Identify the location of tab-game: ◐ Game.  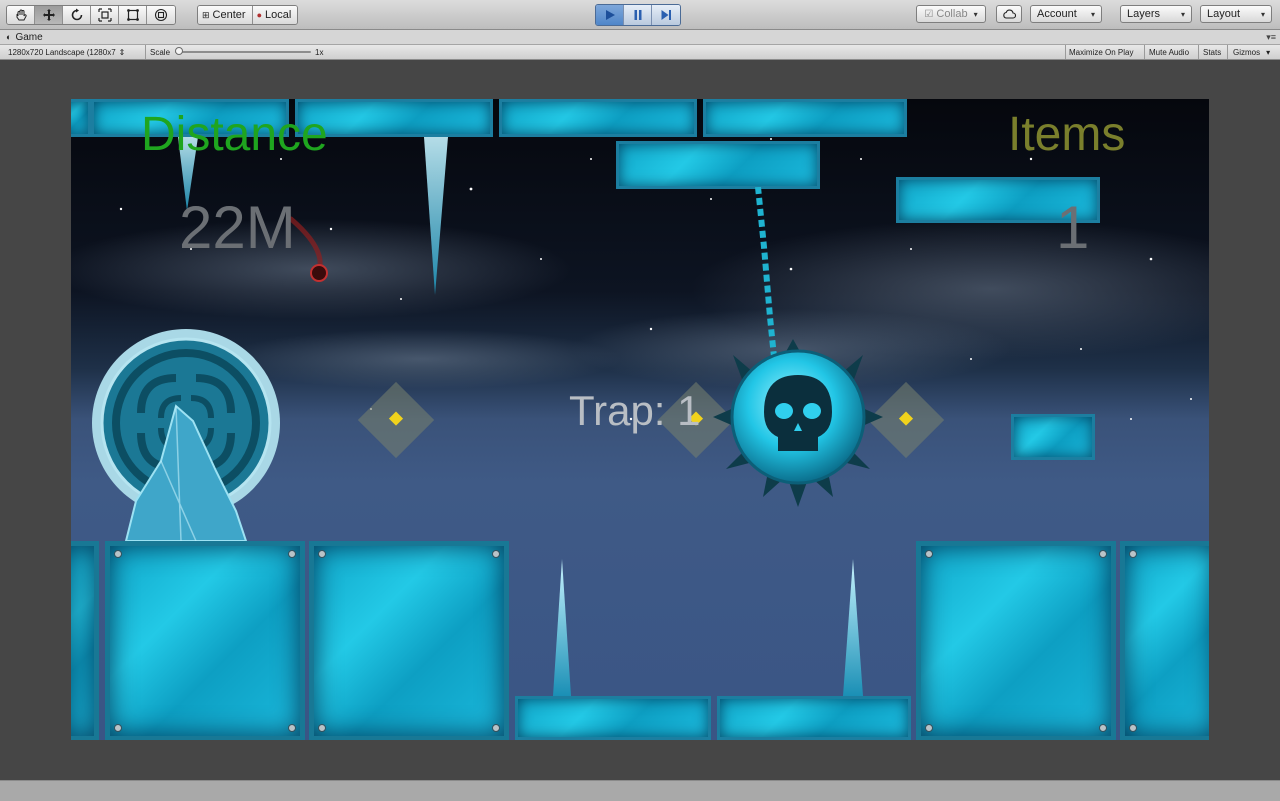
(24, 37).